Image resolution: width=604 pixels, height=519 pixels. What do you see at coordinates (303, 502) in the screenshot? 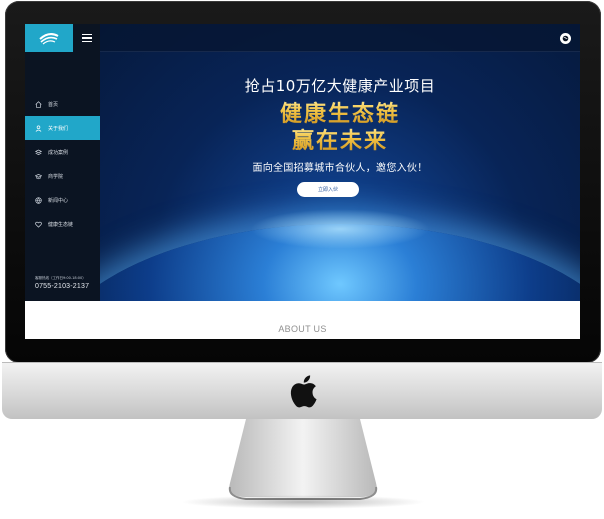
I see `stand-shadow` at bounding box center [303, 502].